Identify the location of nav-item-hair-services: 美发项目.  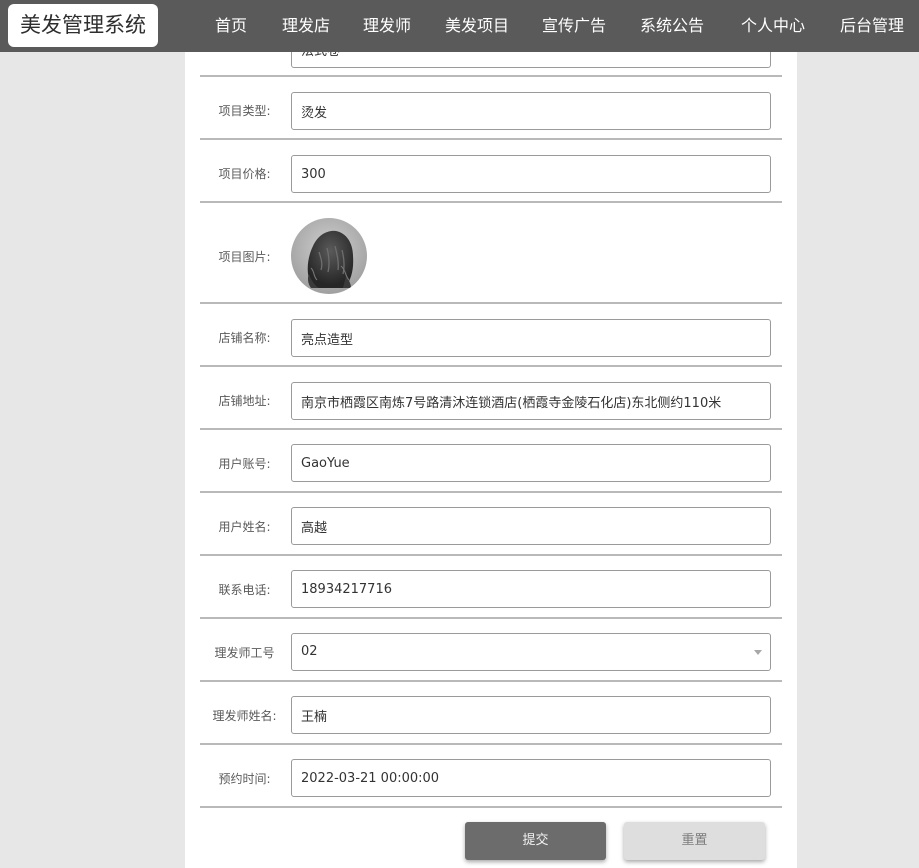
(477, 26).